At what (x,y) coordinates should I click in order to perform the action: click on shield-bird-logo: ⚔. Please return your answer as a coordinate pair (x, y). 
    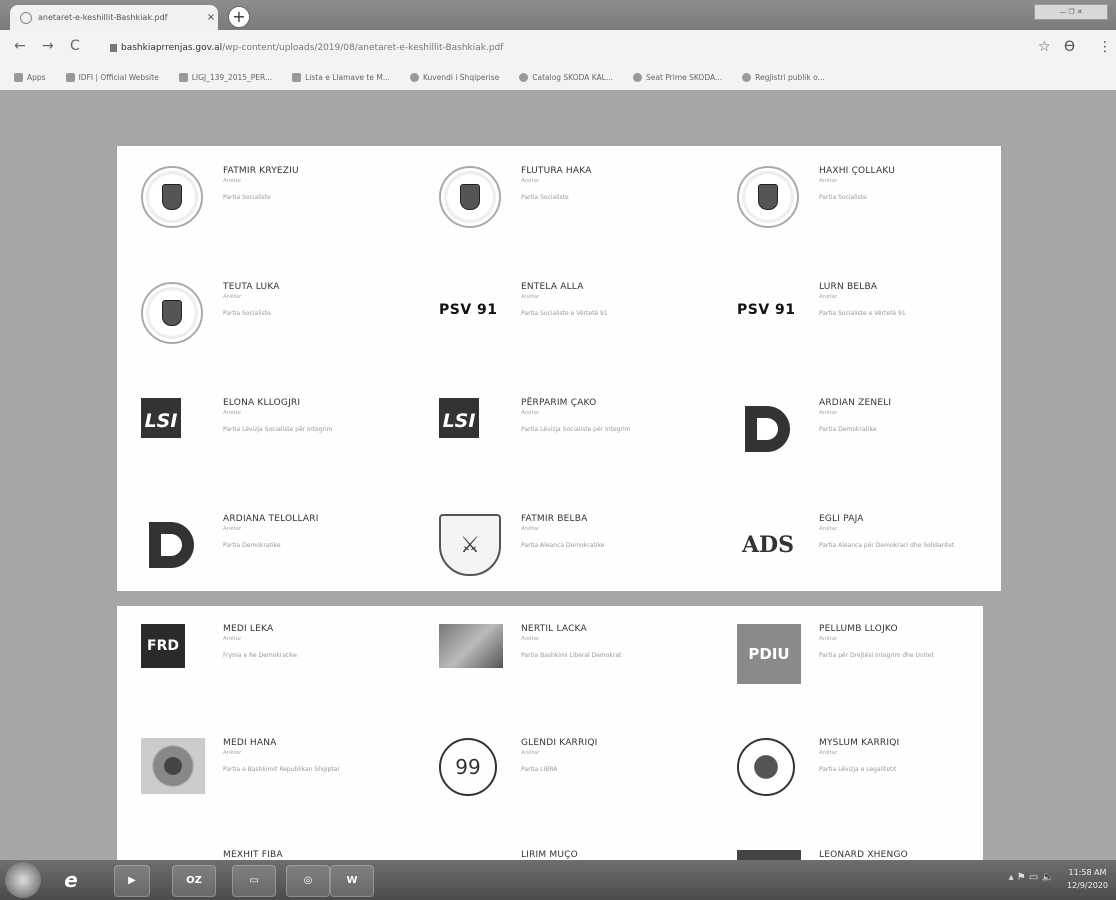
    Looking at the image, I should click on (470, 545).